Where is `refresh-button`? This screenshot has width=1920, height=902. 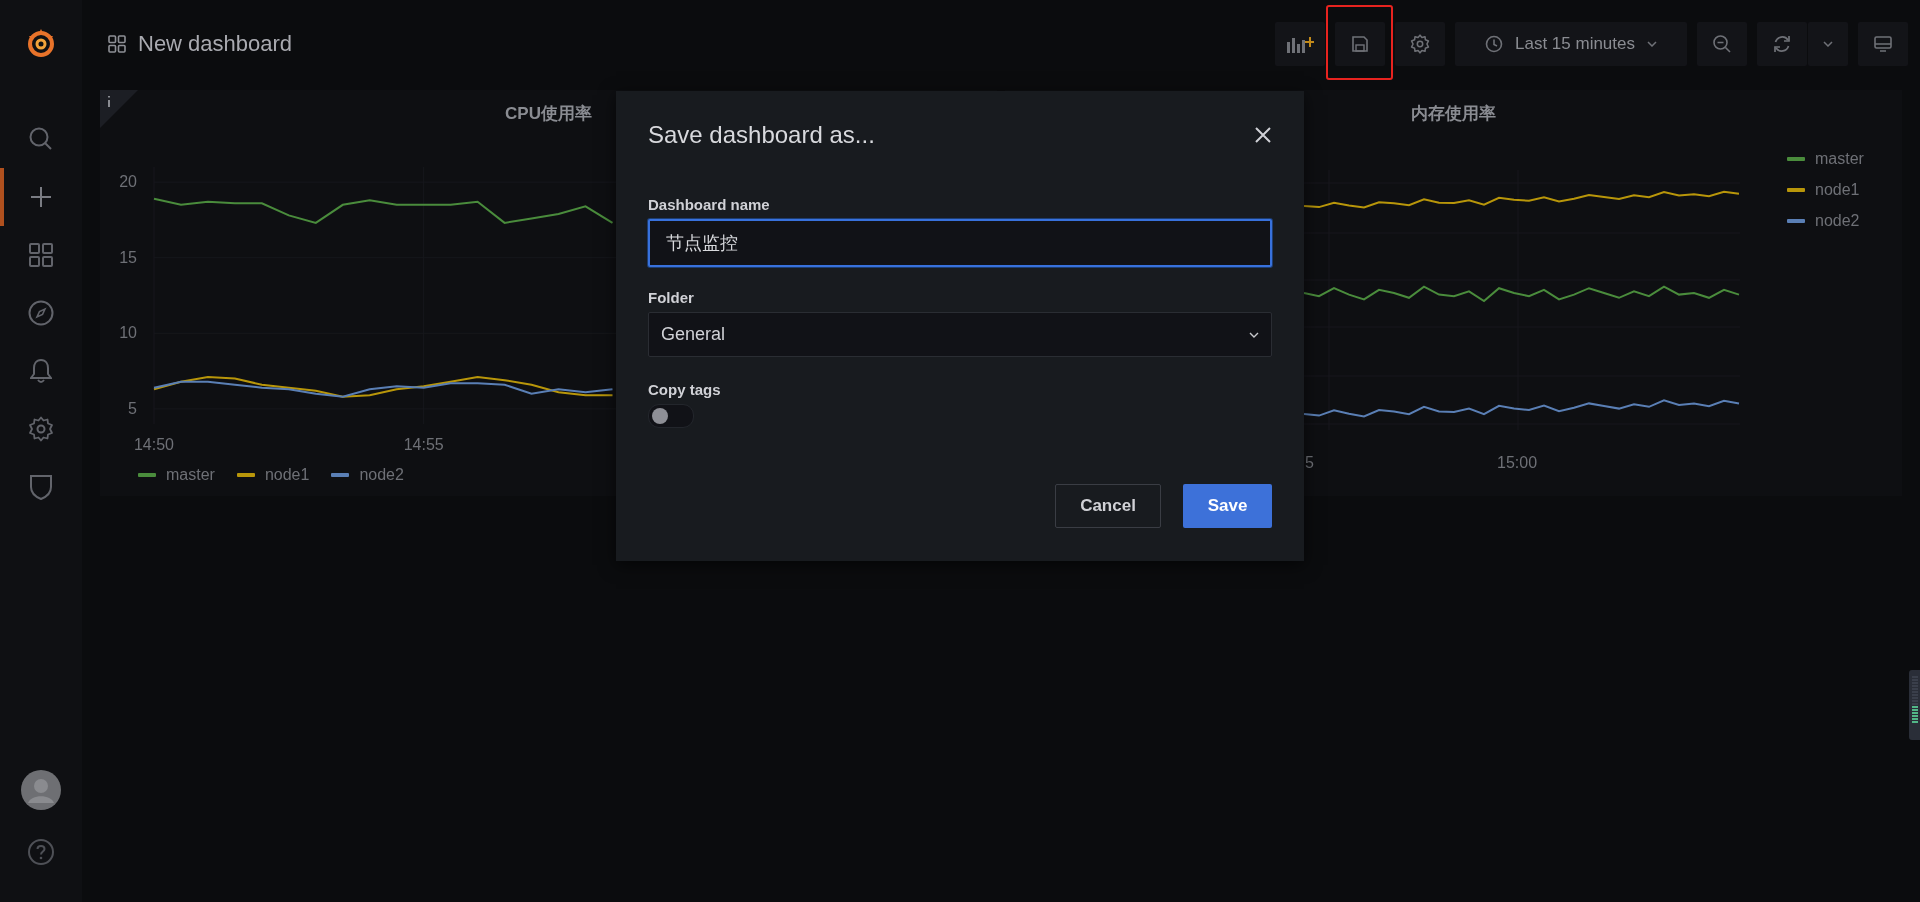
refresh-button is located at coordinates (1782, 44).